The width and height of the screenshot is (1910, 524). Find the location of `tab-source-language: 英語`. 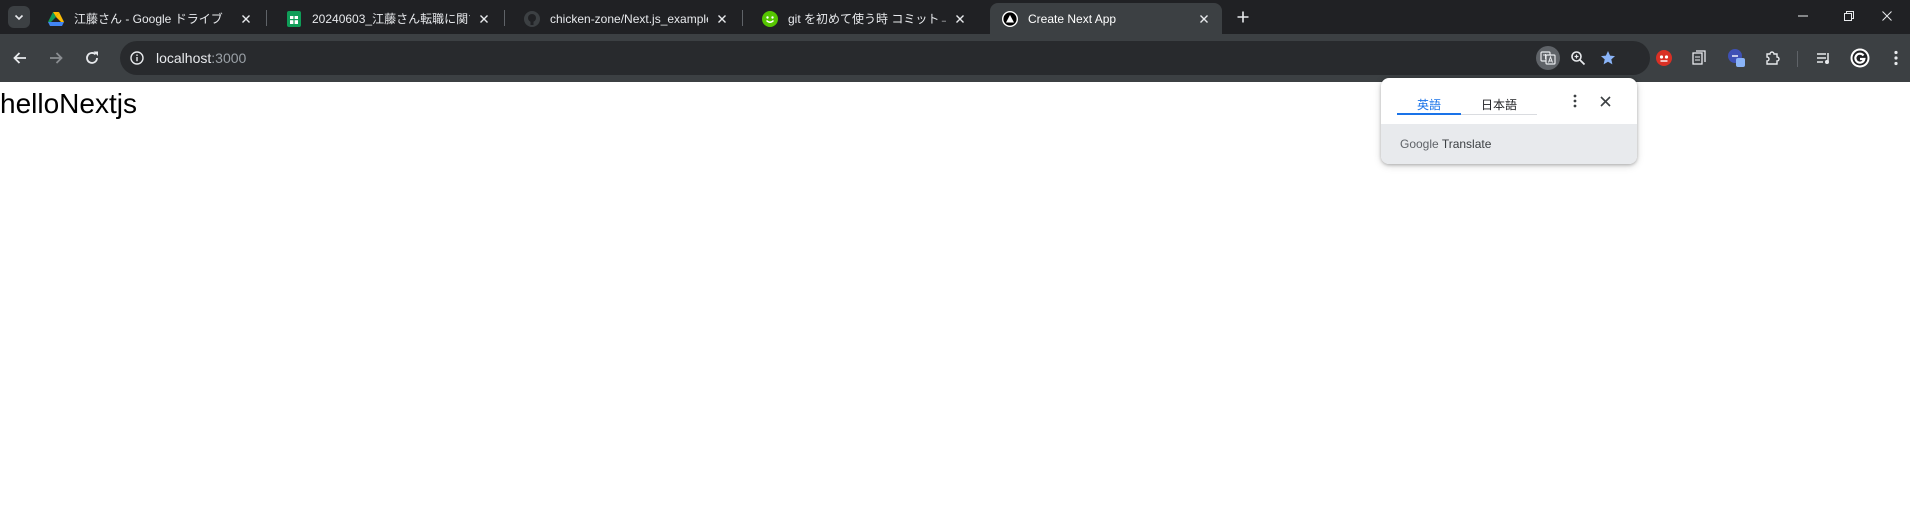

tab-source-language: 英語 is located at coordinates (1429, 104).